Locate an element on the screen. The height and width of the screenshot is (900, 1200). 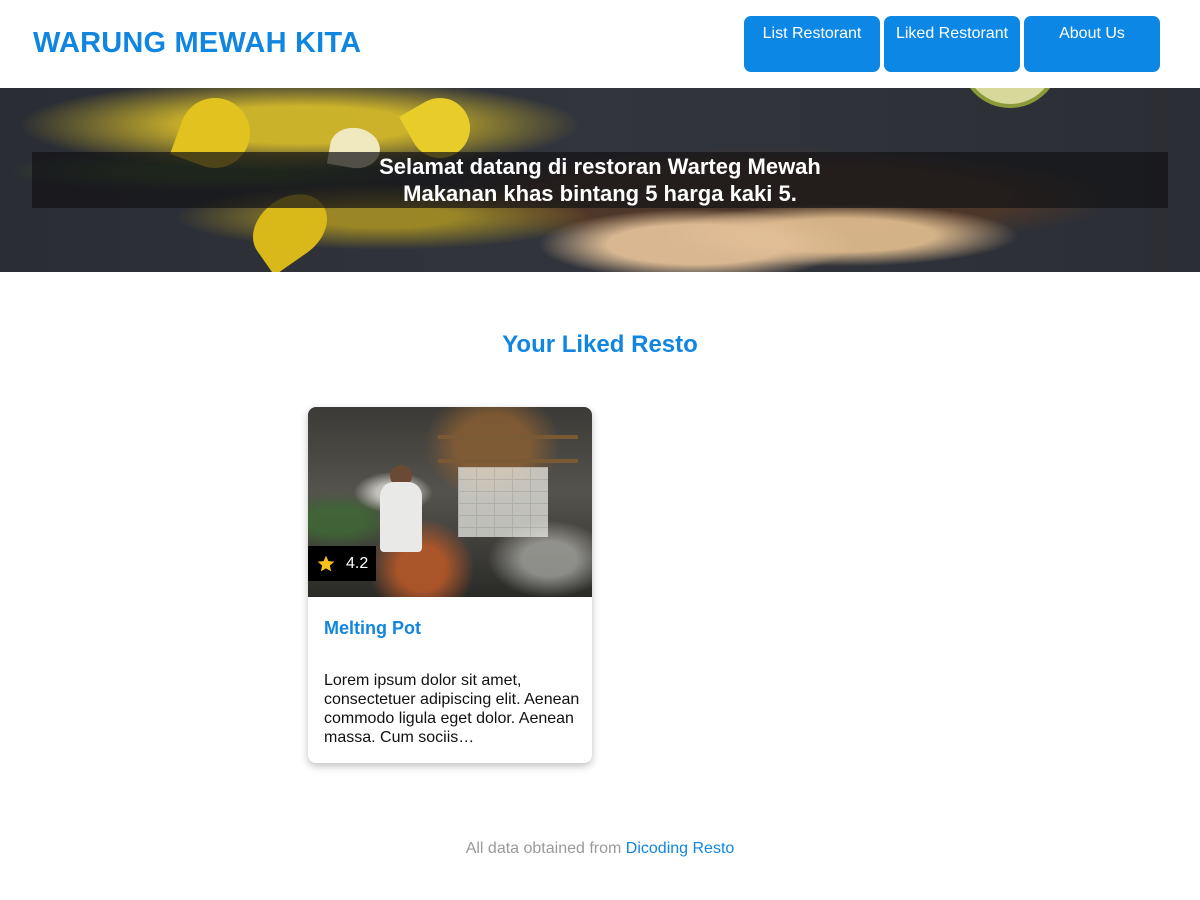
brand-title: WARUNG MEWAH KITA is located at coordinates (197, 43).